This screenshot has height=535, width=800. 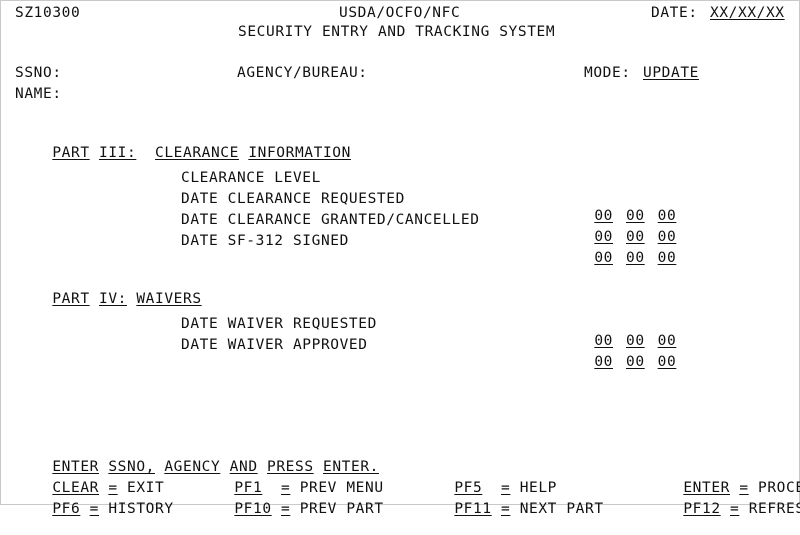 What do you see at coordinates (274, 345) in the screenshot?
I see `date-waiver-approved-label: DATE WAIVER APPROVED` at bounding box center [274, 345].